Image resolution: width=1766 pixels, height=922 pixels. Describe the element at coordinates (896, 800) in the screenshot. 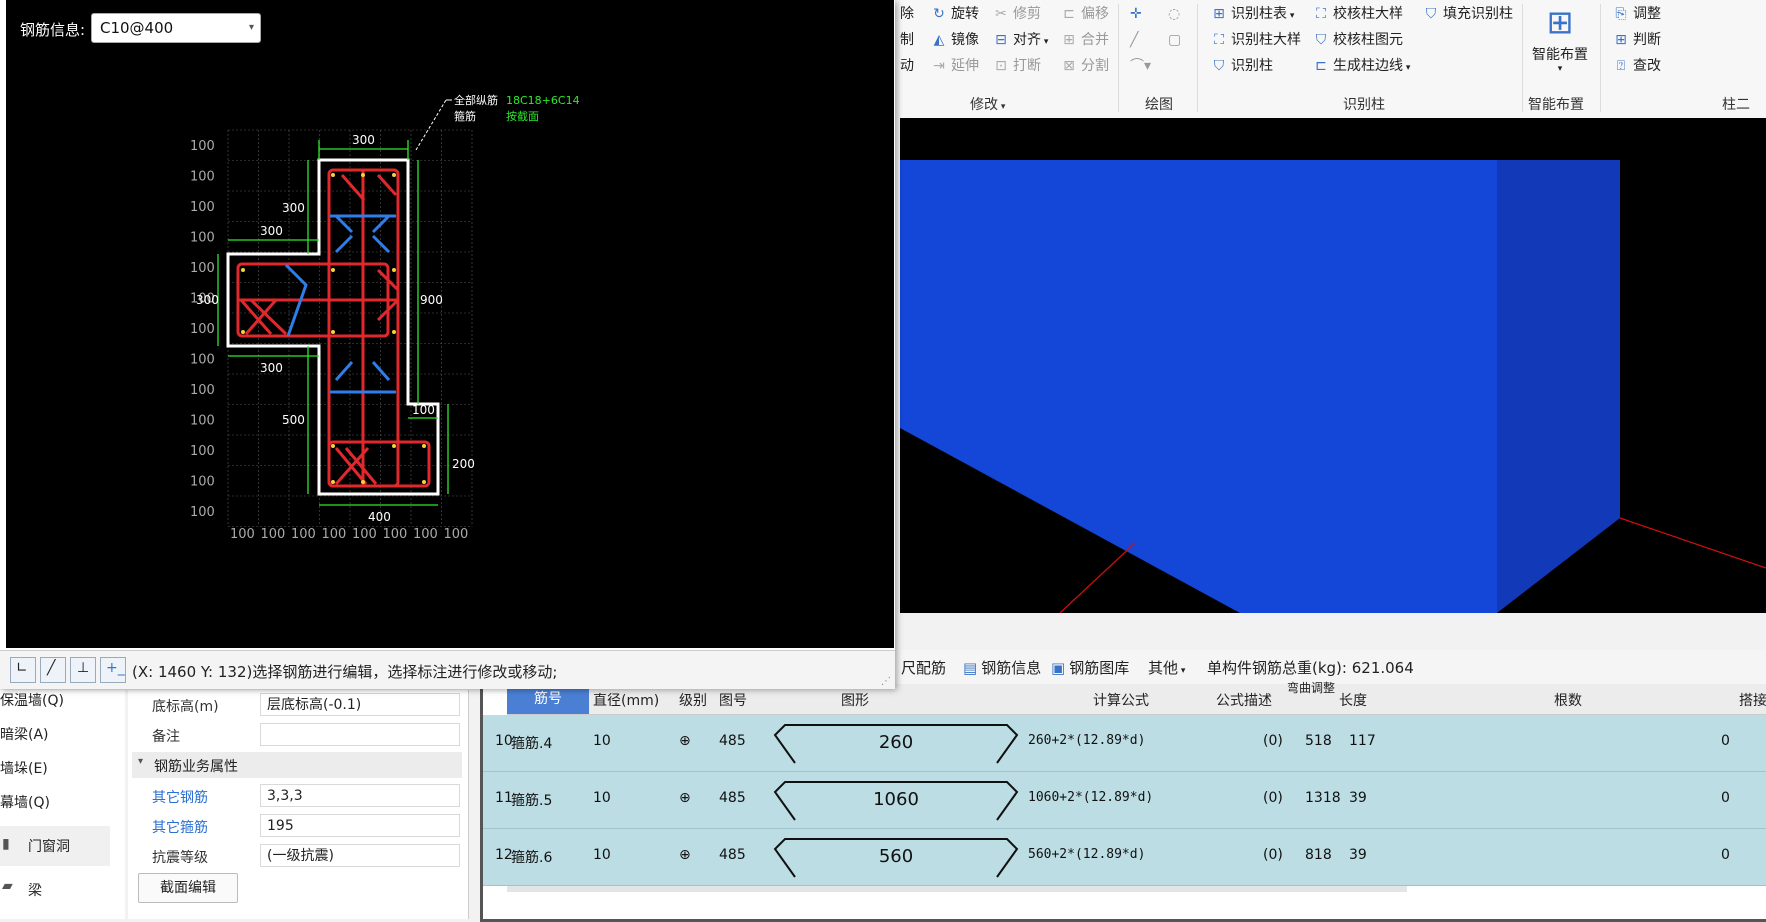

I see `stirrup-shape-figure: 1060` at that location.